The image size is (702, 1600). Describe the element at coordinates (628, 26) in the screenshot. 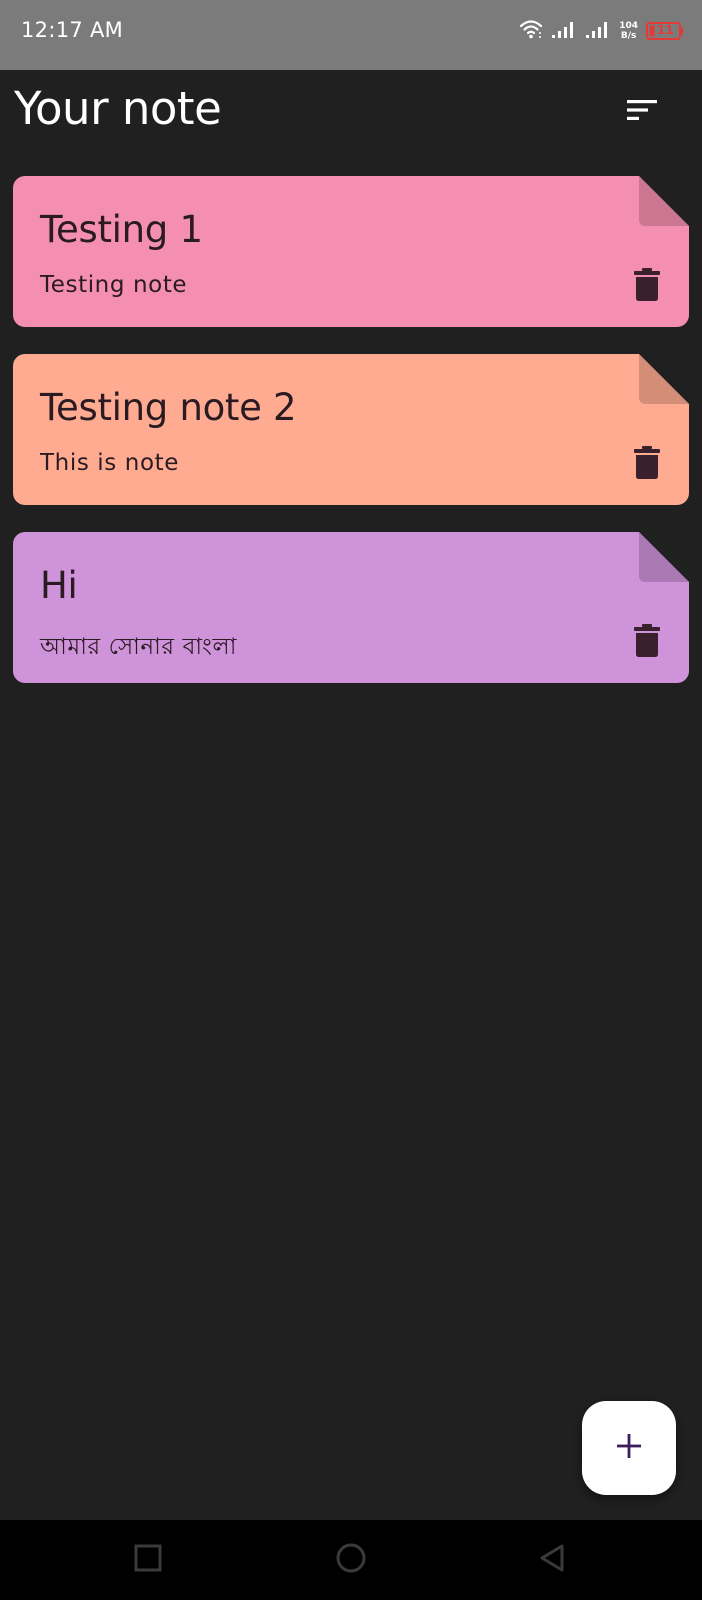

I see `net-speed-value: 104` at that location.